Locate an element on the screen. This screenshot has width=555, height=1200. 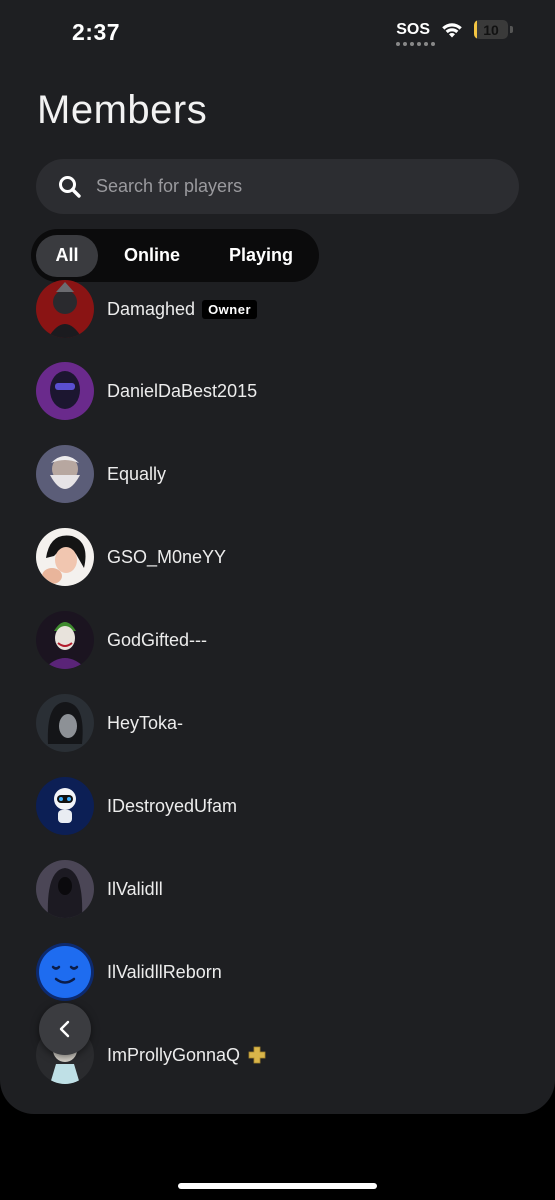
tab-all: All is located at coordinates (67, 255).